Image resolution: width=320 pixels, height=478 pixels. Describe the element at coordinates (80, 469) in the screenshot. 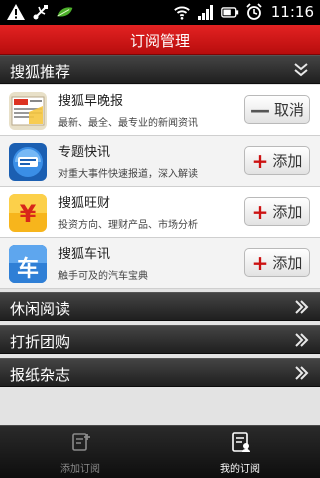

I see `tab-label: 添加订阅` at that location.